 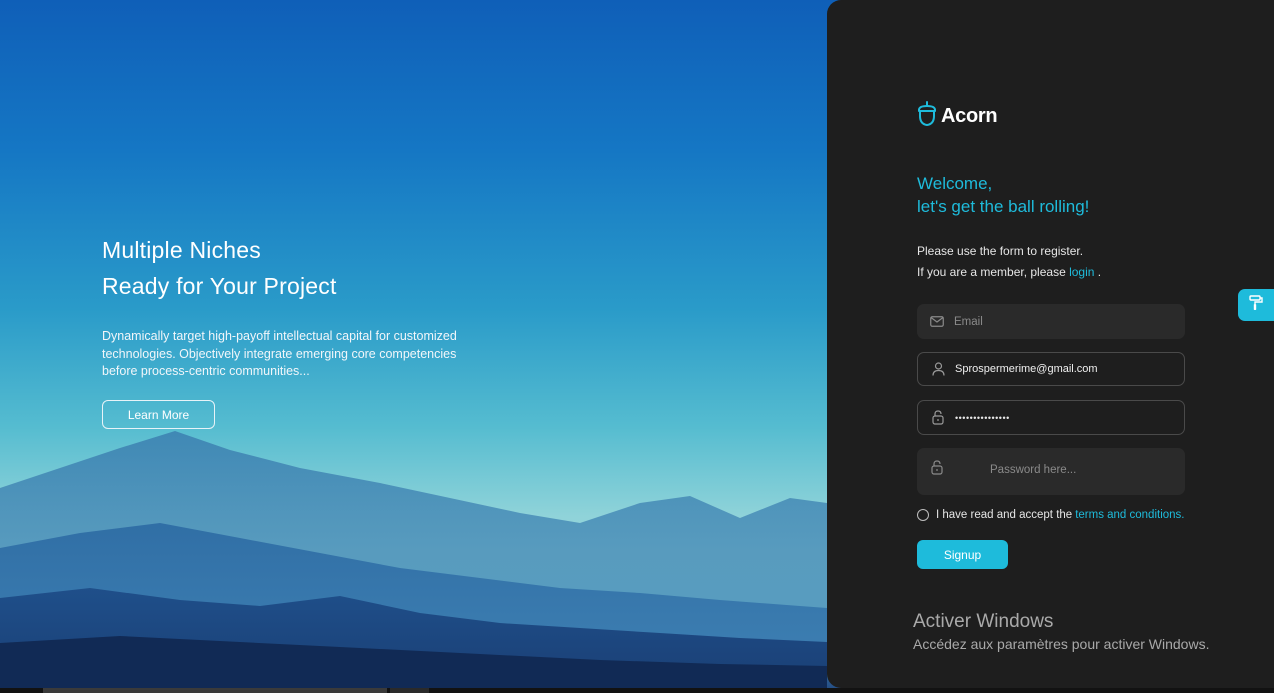 What do you see at coordinates (983, 621) in the screenshot?
I see `watermark-title: Activer Windows` at bounding box center [983, 621].